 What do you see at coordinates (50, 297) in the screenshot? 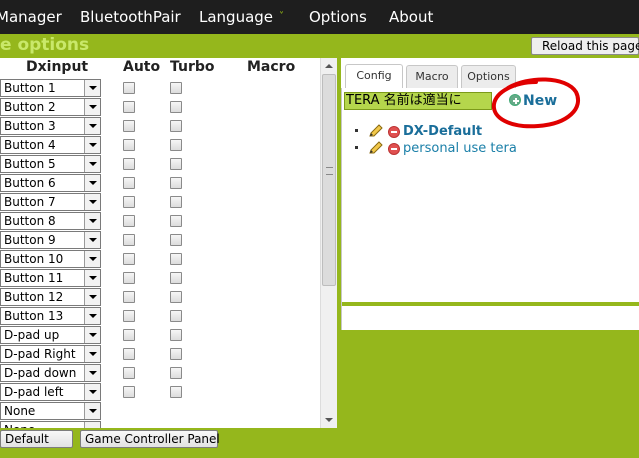
I see `dxinput-select: Button 12` at bounding box center [50, 297].